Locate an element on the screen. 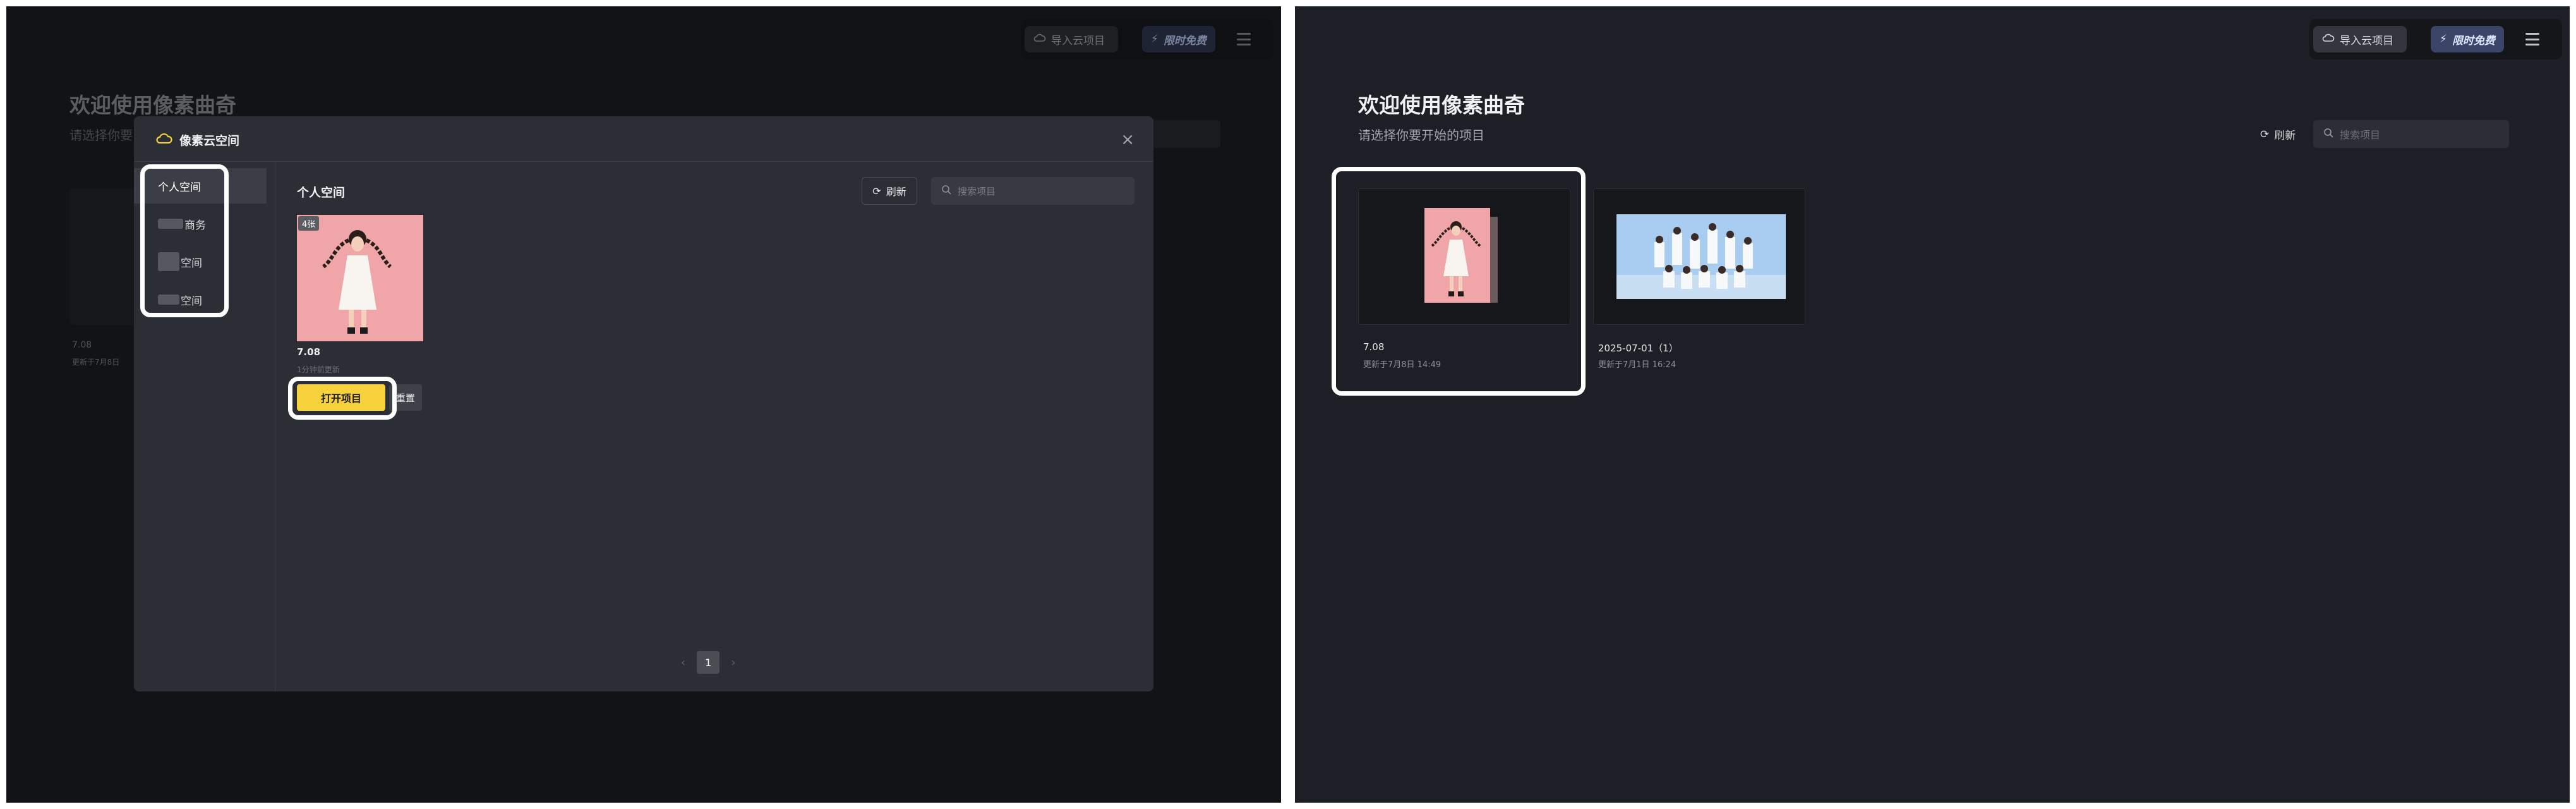 The height and width of the screenshot is (809, 2576). project-name: 2025-07-01（1） is located at coordinates (1638, 348).